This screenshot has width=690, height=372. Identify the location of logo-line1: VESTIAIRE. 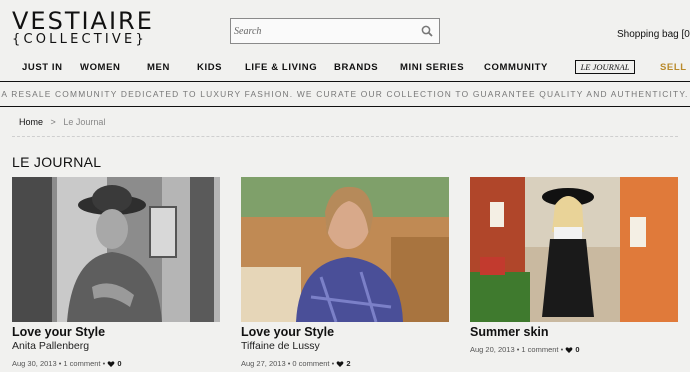
(83, 21).